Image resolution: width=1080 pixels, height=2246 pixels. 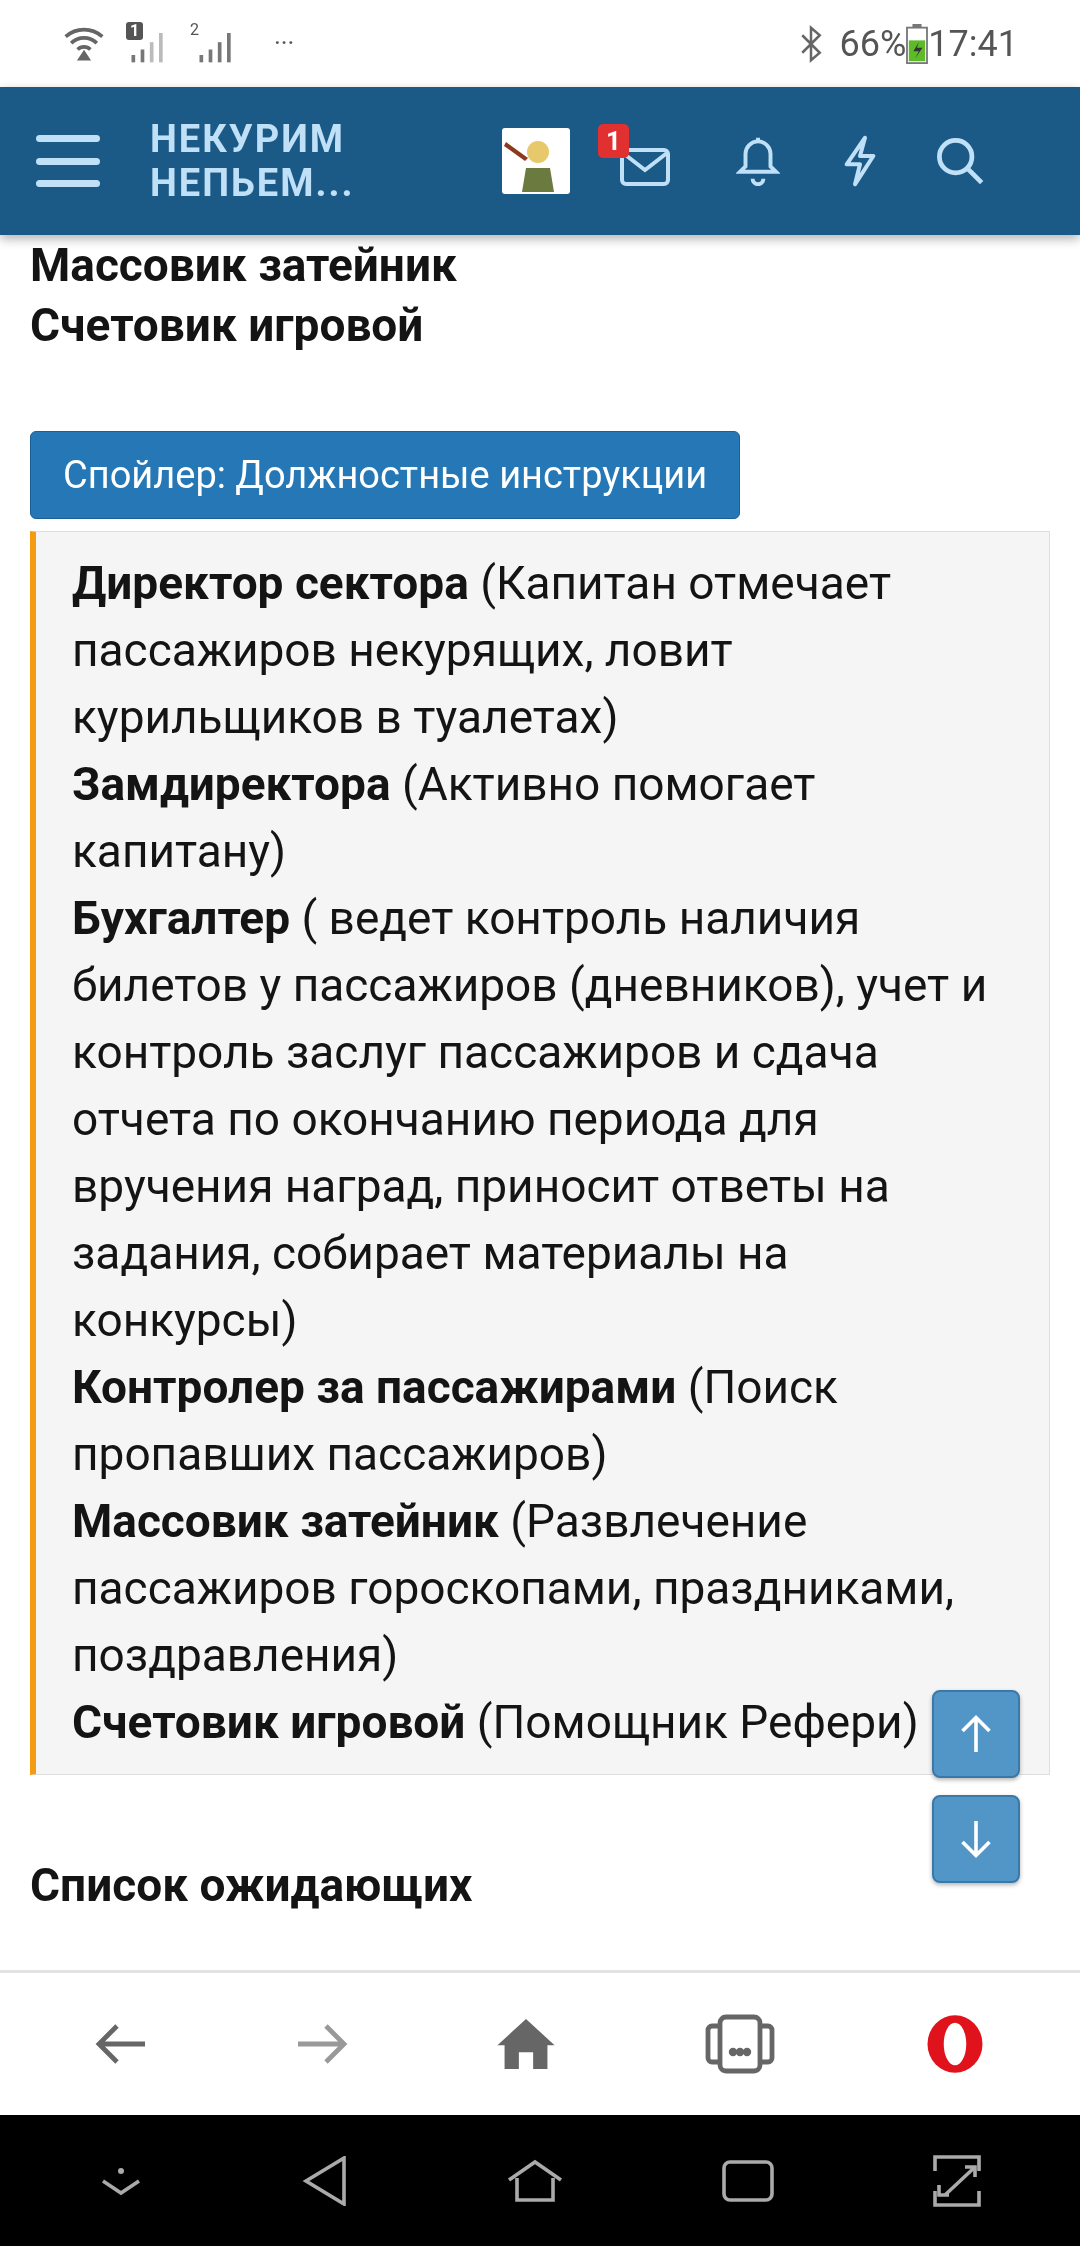 I want to click on duty-description: Замдиректора (Активно помогает капитану), so click(x=444, y=818).